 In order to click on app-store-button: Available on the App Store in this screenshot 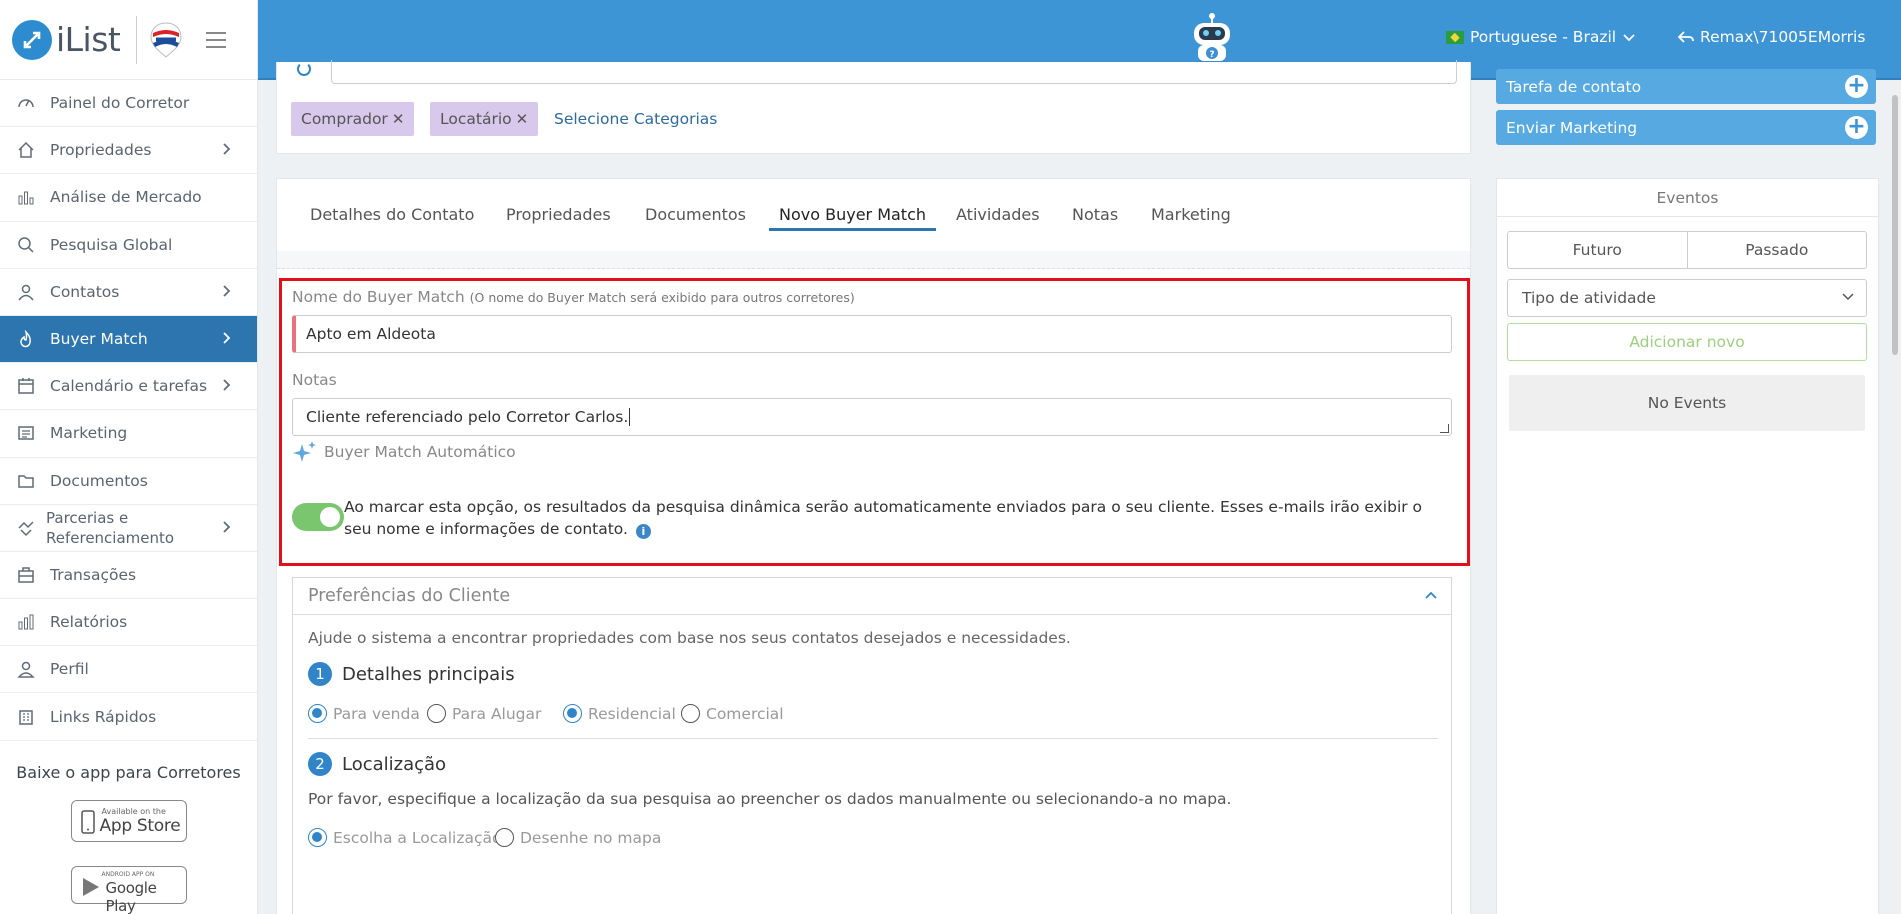, I will do `click(128, 820)`.